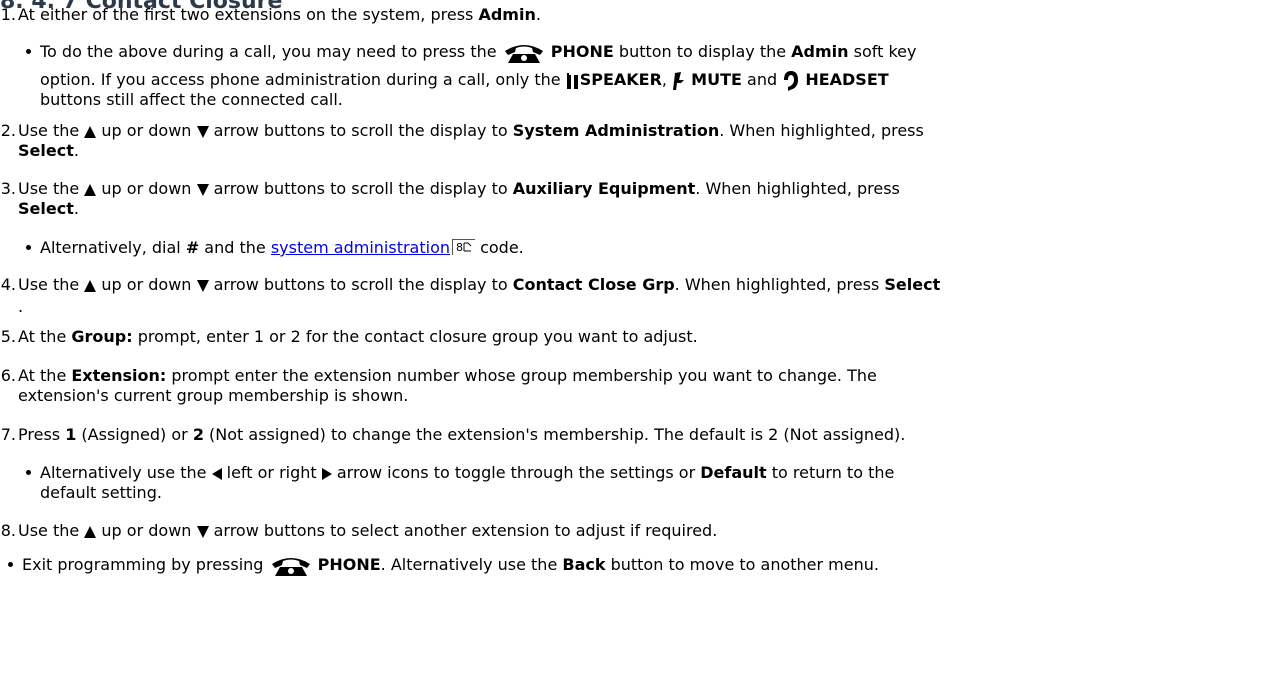  I want to click on left-arrow-icon, so click(216, 473).